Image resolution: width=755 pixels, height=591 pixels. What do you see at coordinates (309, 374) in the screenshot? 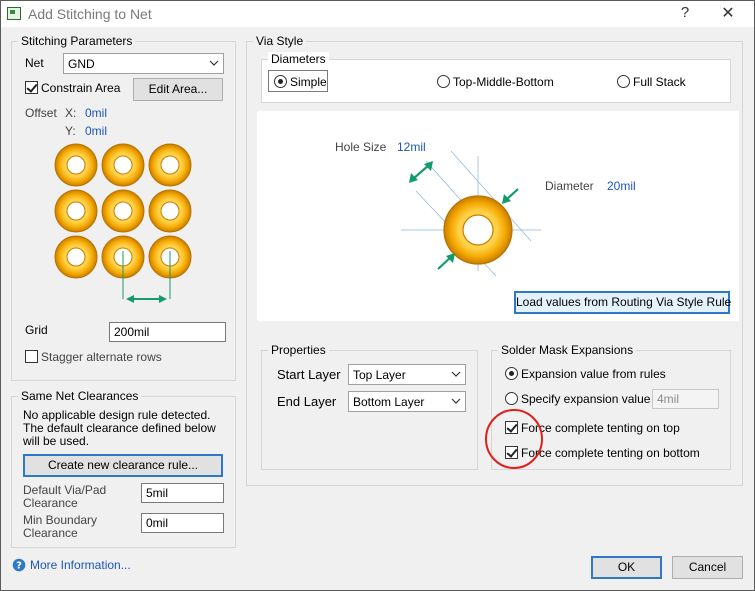
I see `start-layer-label: Start Layer` at bounding box center [309, 374].